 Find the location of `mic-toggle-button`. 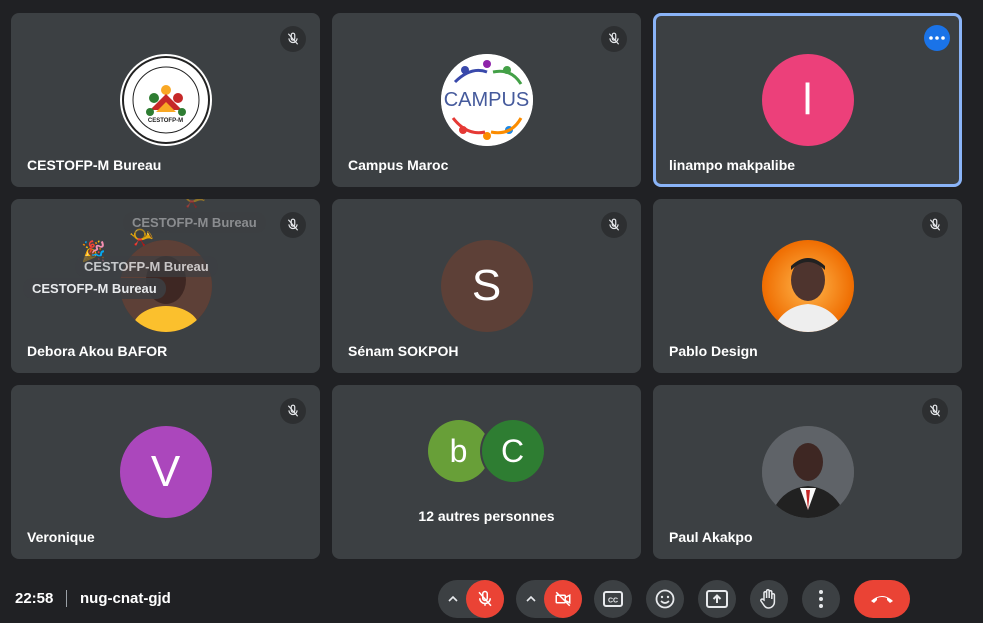

mic-toggle-button is located at coordinates (485, 599).